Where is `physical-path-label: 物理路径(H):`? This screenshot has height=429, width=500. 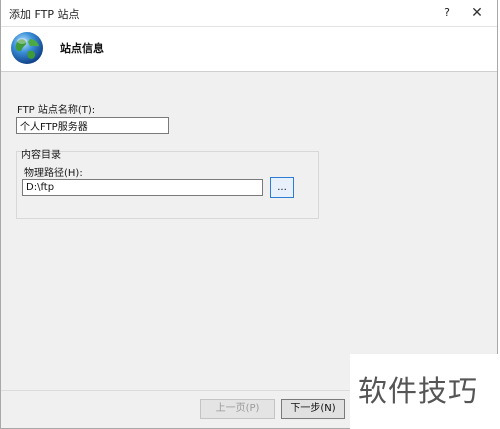 physical-path-label: 物理路径(H): is located at coordinates (53, 173).